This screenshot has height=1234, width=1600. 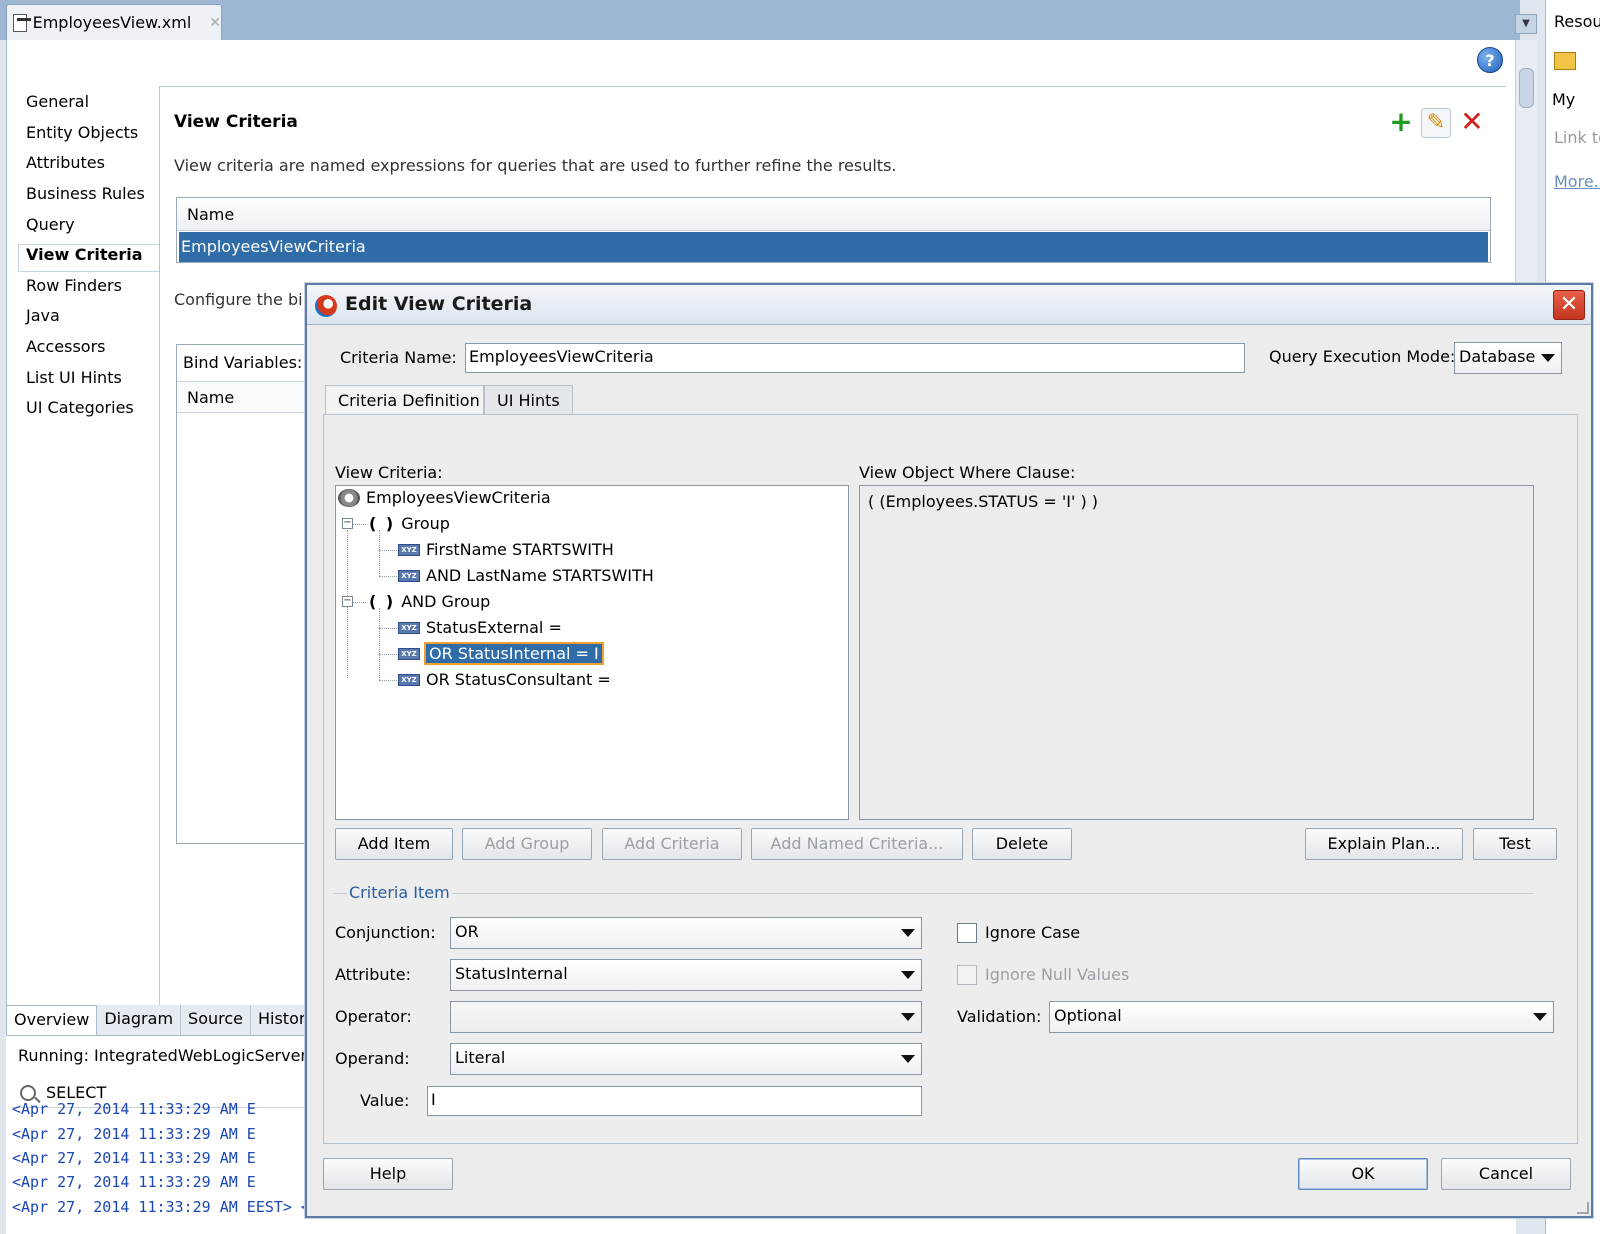 What do you see at coordinates (22, 22) in the screenshot?
I see `xml-file-icon` at bounding box center [22, 22].